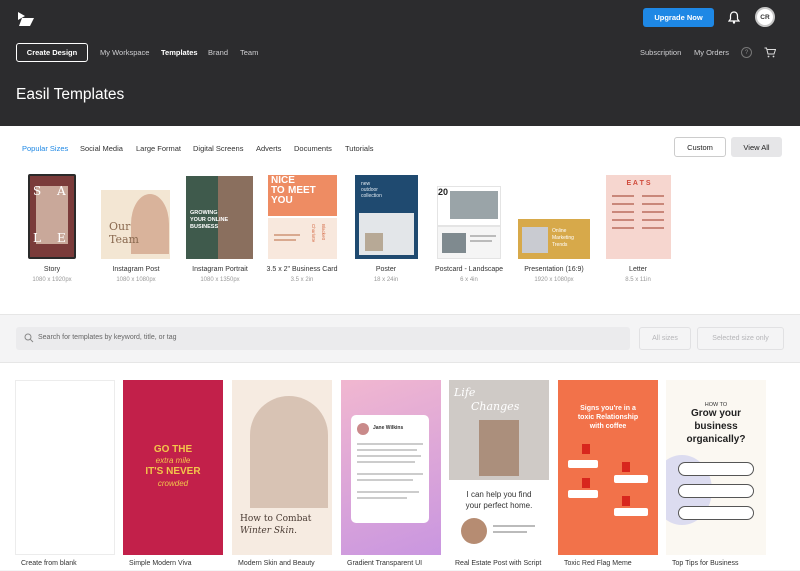 The width and height of the screenshot is (800, 571). Describe the element at coordinates (289, 452) in the screenshot. I see `skin-photo` at that location.